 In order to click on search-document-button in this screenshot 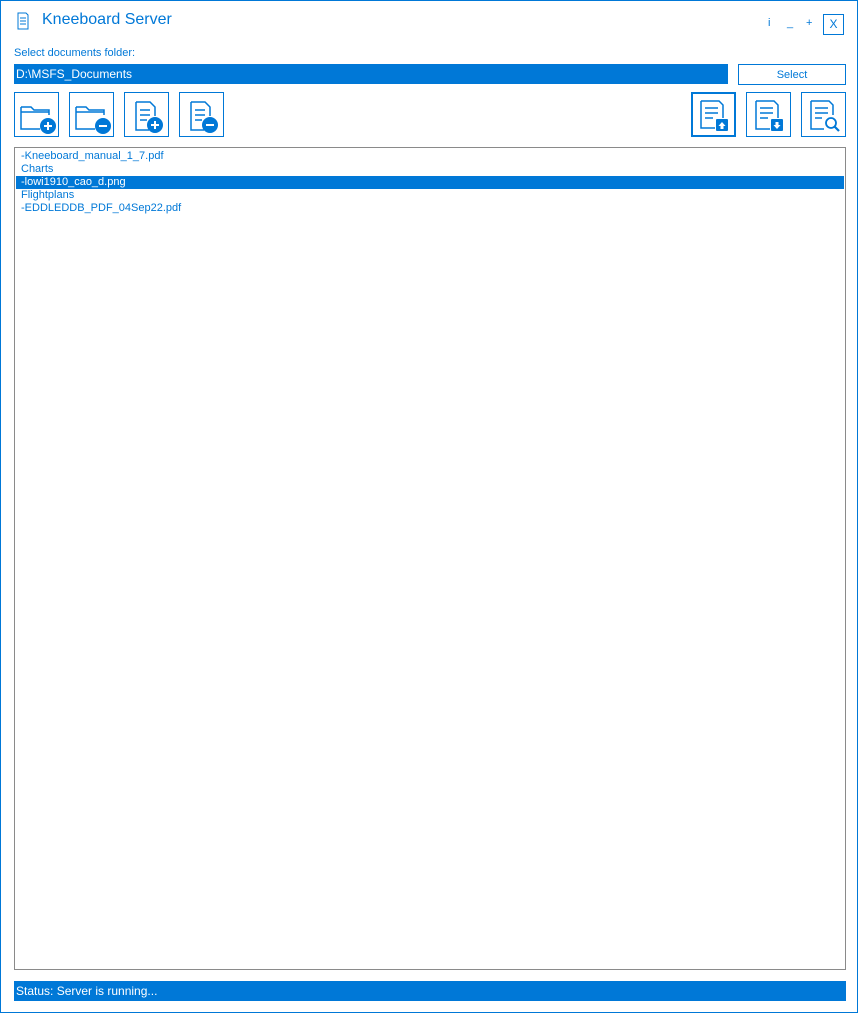, I will do `click(823, 114)`.